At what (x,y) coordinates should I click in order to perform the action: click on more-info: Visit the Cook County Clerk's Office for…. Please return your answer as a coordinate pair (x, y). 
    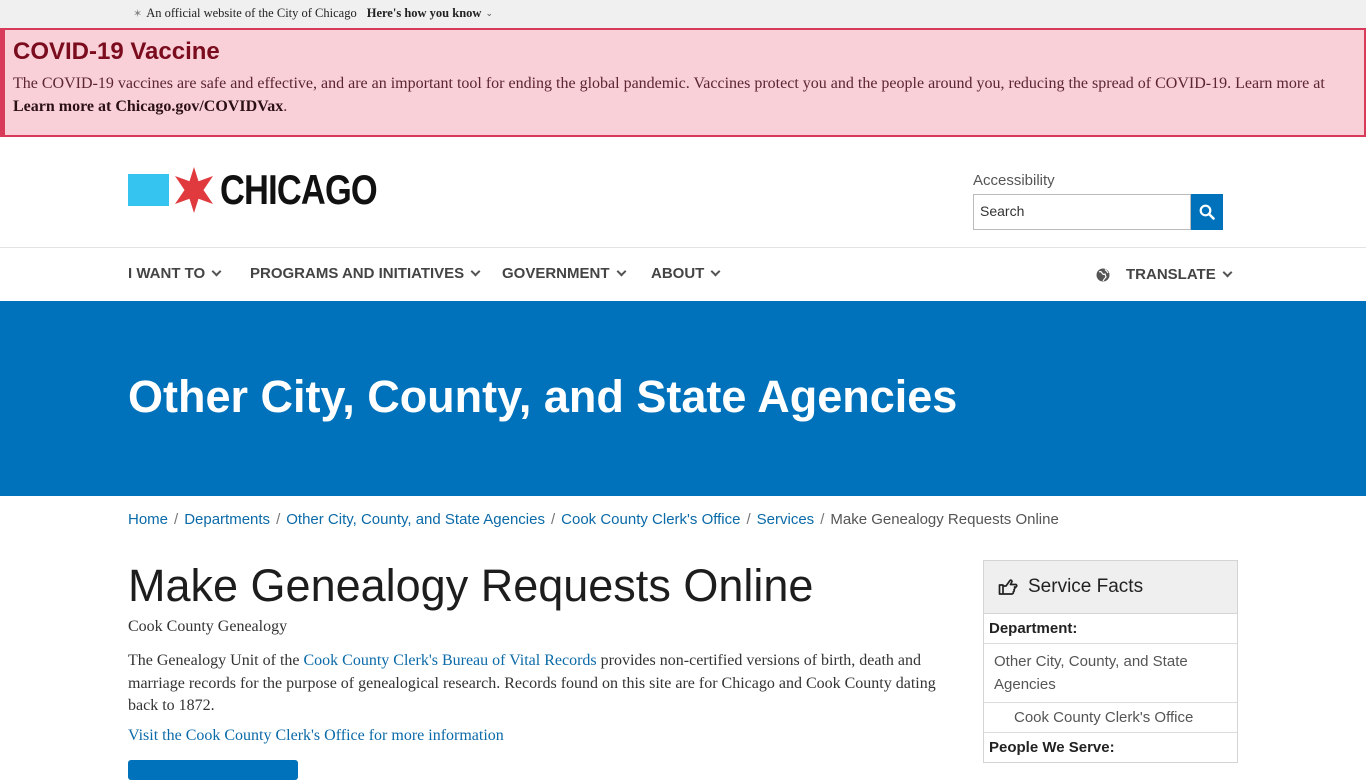
    Looking at the image, I should click on (316, 736).